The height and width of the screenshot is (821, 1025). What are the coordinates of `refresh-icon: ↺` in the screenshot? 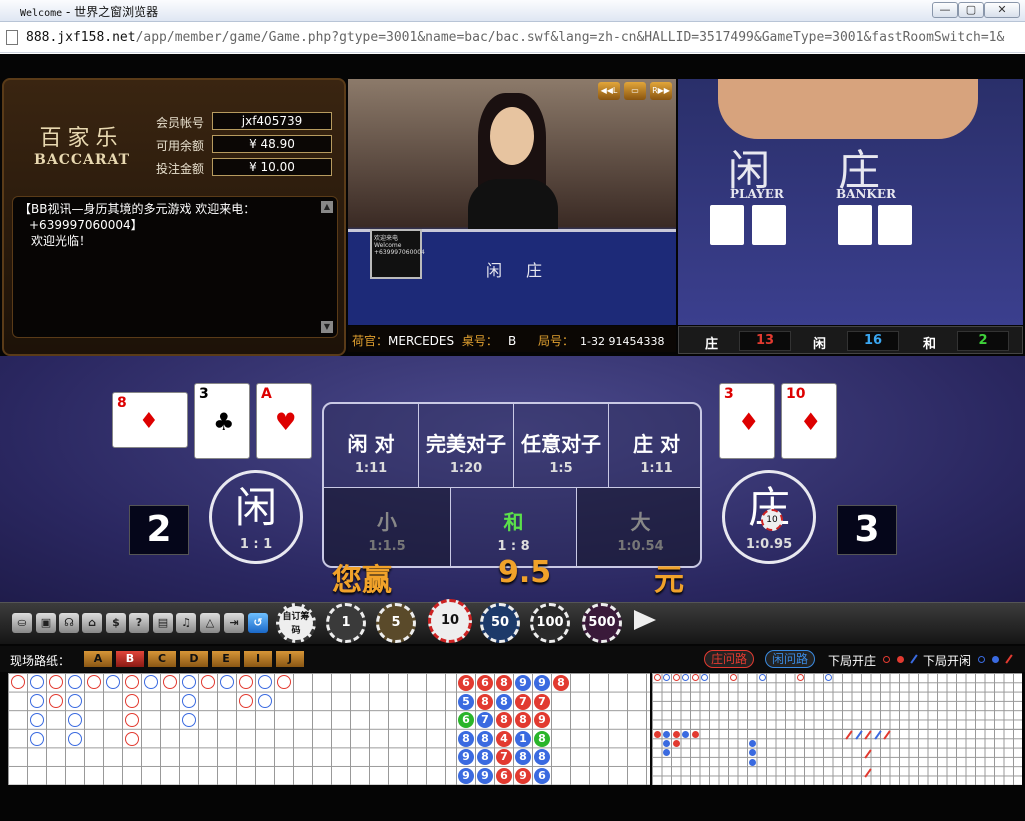 It's located at (258, 623).